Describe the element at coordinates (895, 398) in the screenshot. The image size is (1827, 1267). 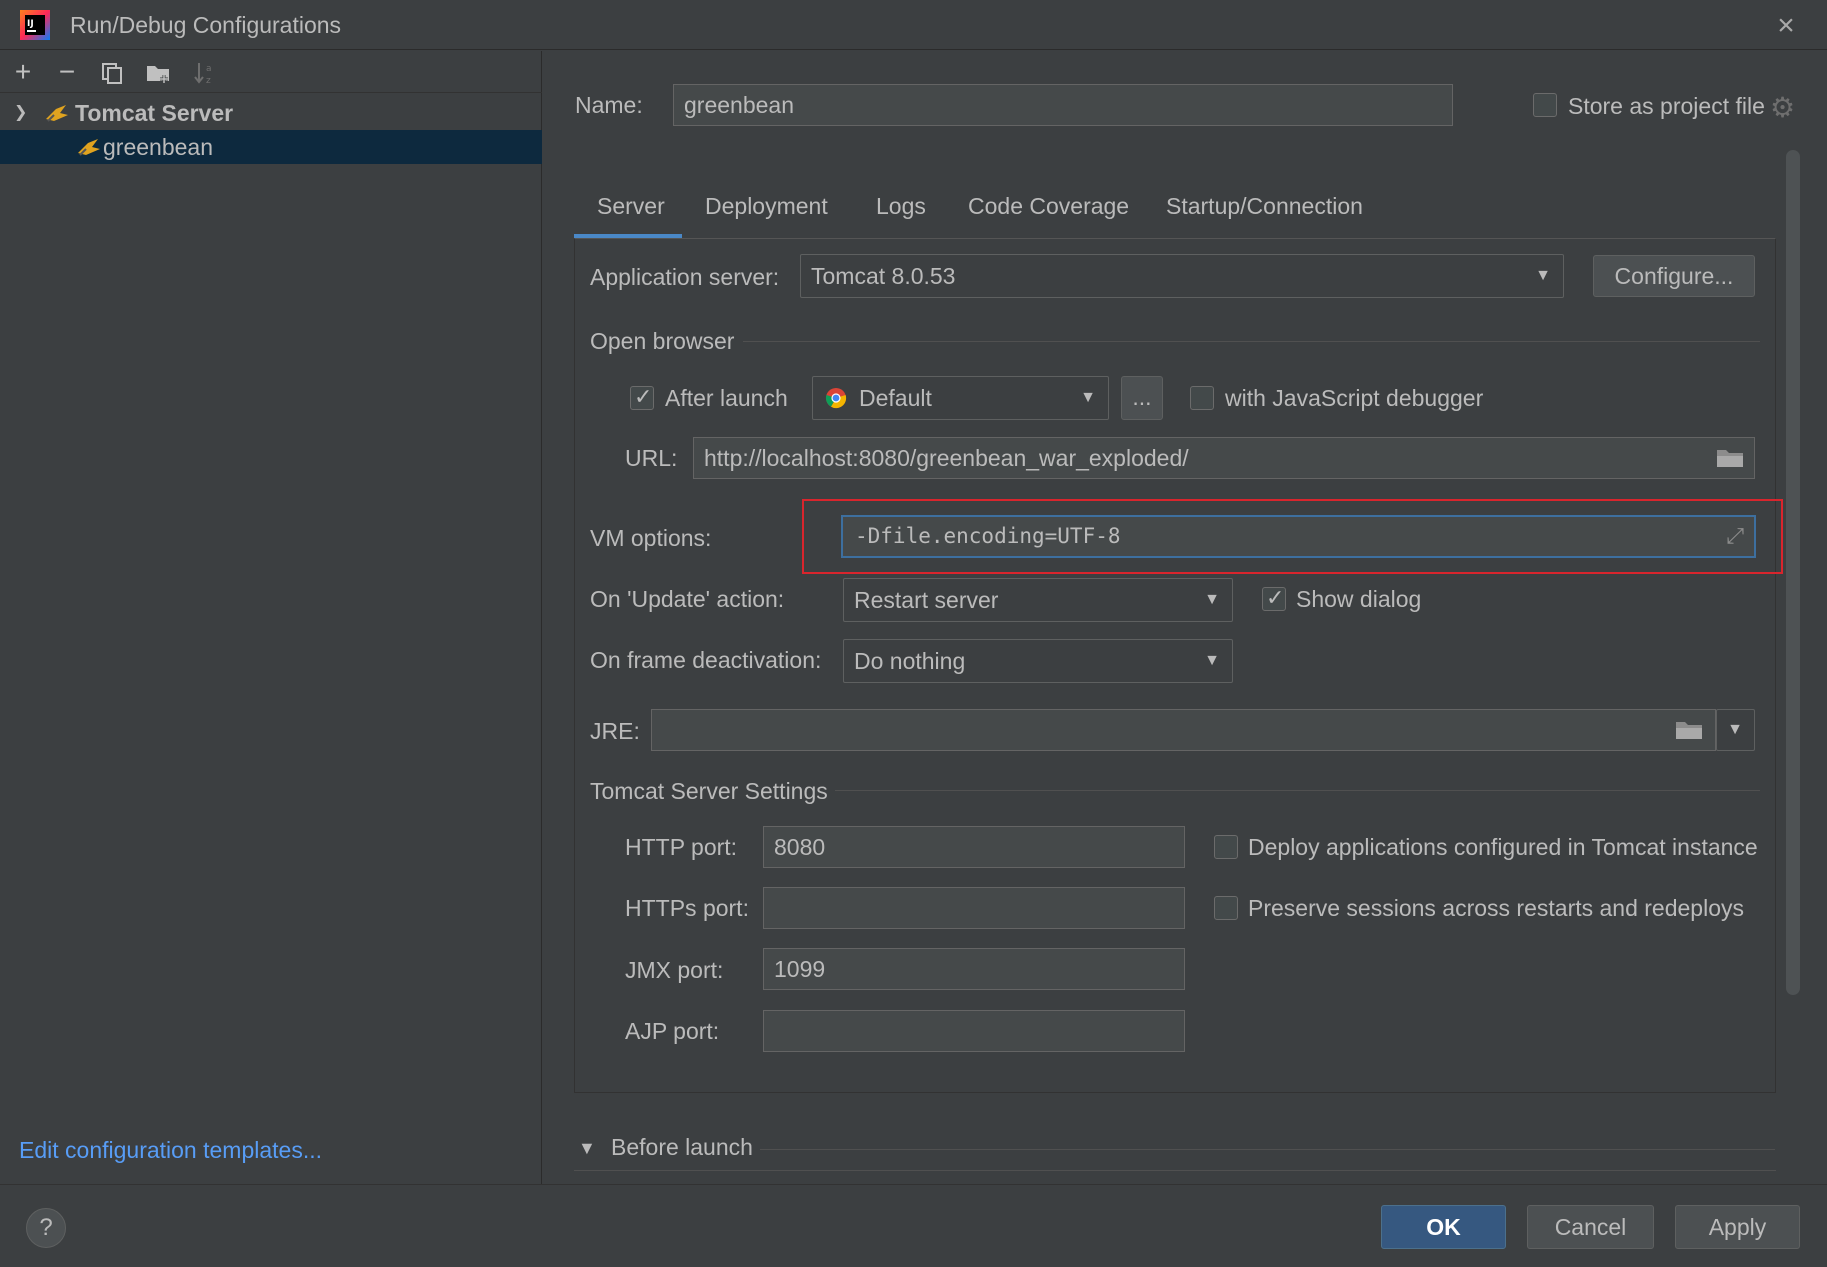
I see `browser-value: Default` at that location.